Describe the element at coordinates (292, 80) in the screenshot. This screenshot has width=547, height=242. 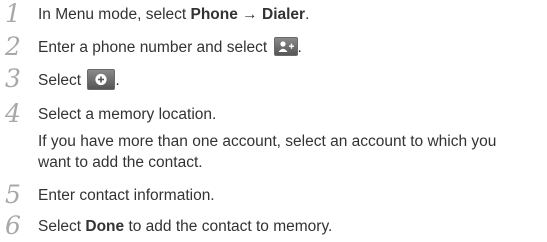
I see `step-text: Select .` at that location.